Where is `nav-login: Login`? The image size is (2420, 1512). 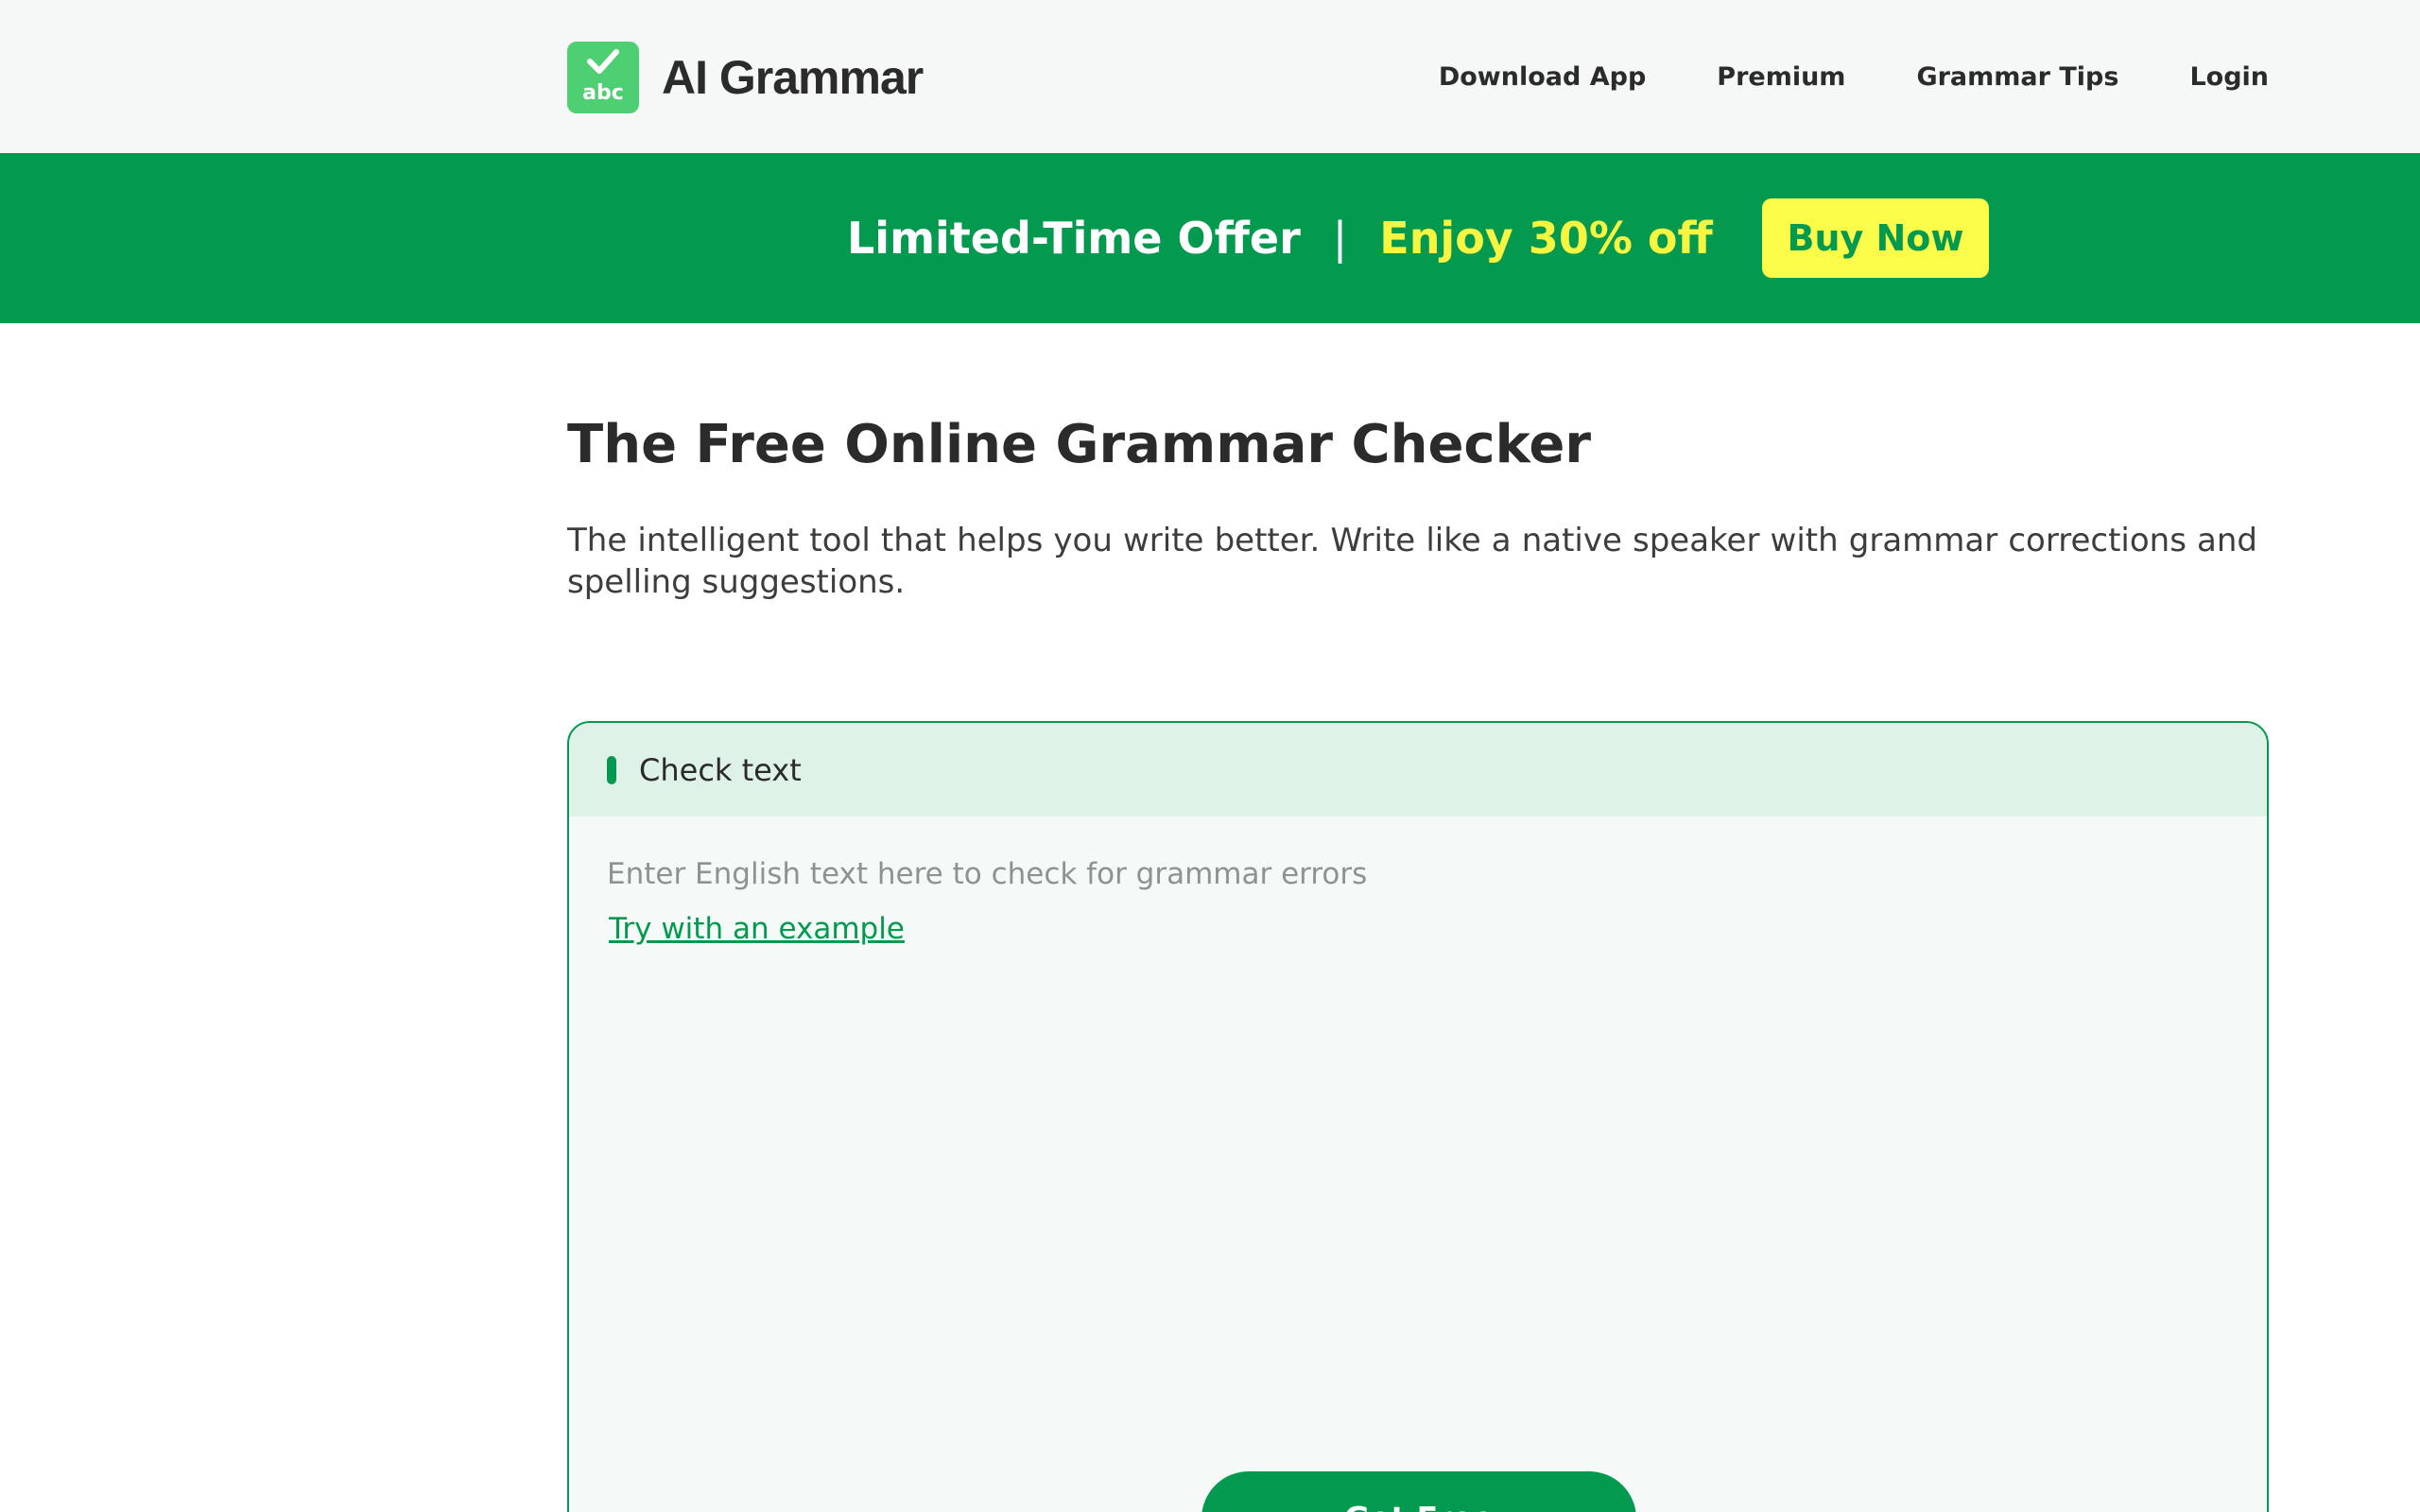
nav-login: Login is located at coordinates (2229, 77).